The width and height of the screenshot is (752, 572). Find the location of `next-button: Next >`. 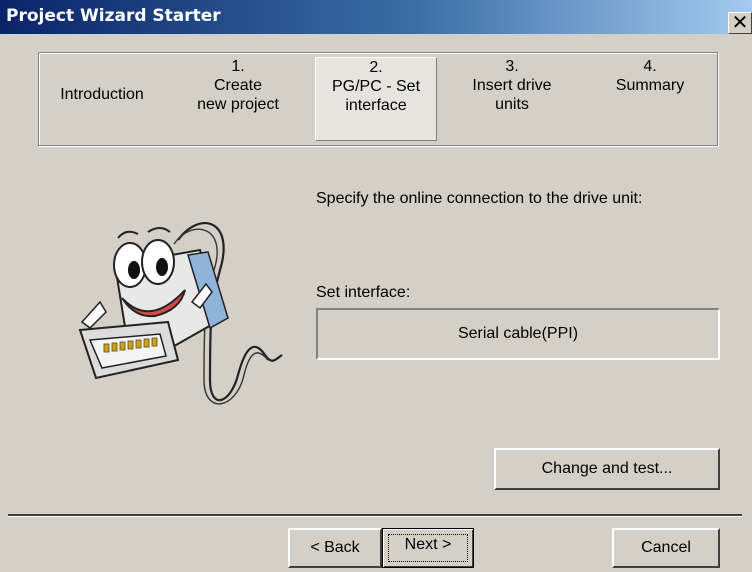

next-button: Next > is located at coordinates (428, 548).